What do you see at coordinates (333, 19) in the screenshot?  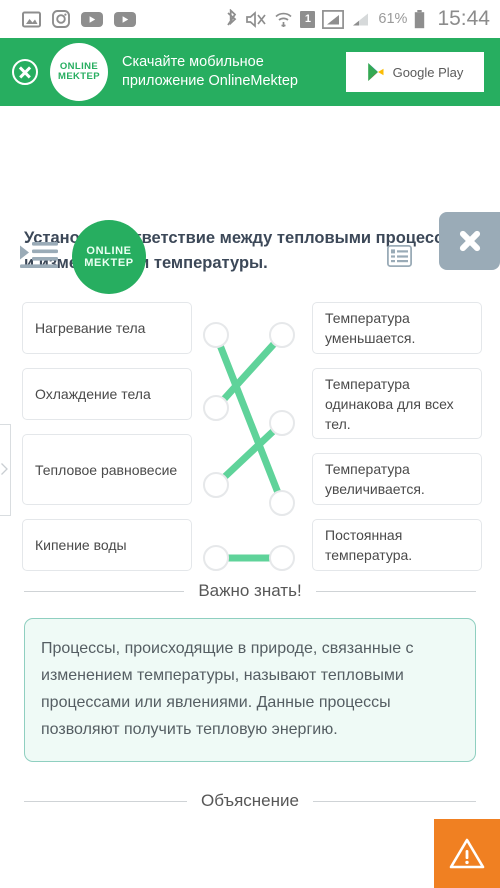 I see `signal-strong-icon` at bounding box center [333, 19].